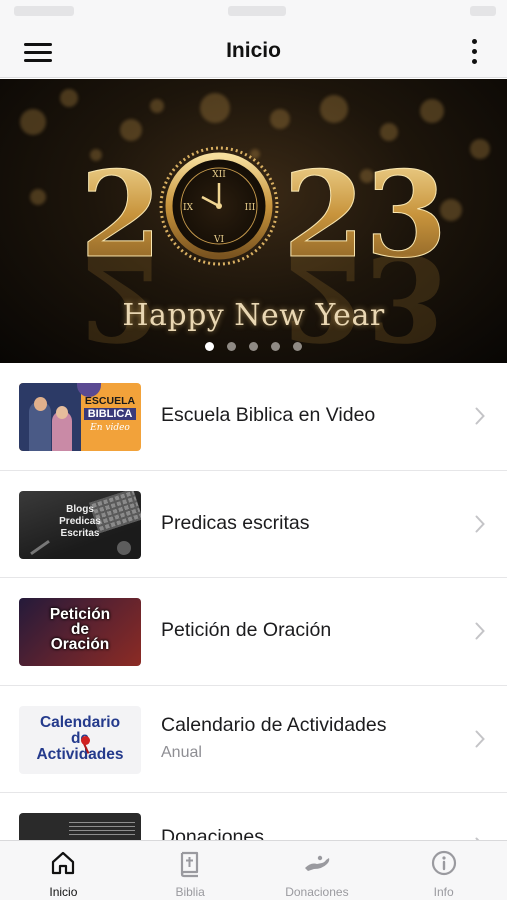 Image resolution: width=507 pixels, height=900 pixels. I want to click on peticion-oracion-thumbnail: Petición de Oración, so click(80, 632).